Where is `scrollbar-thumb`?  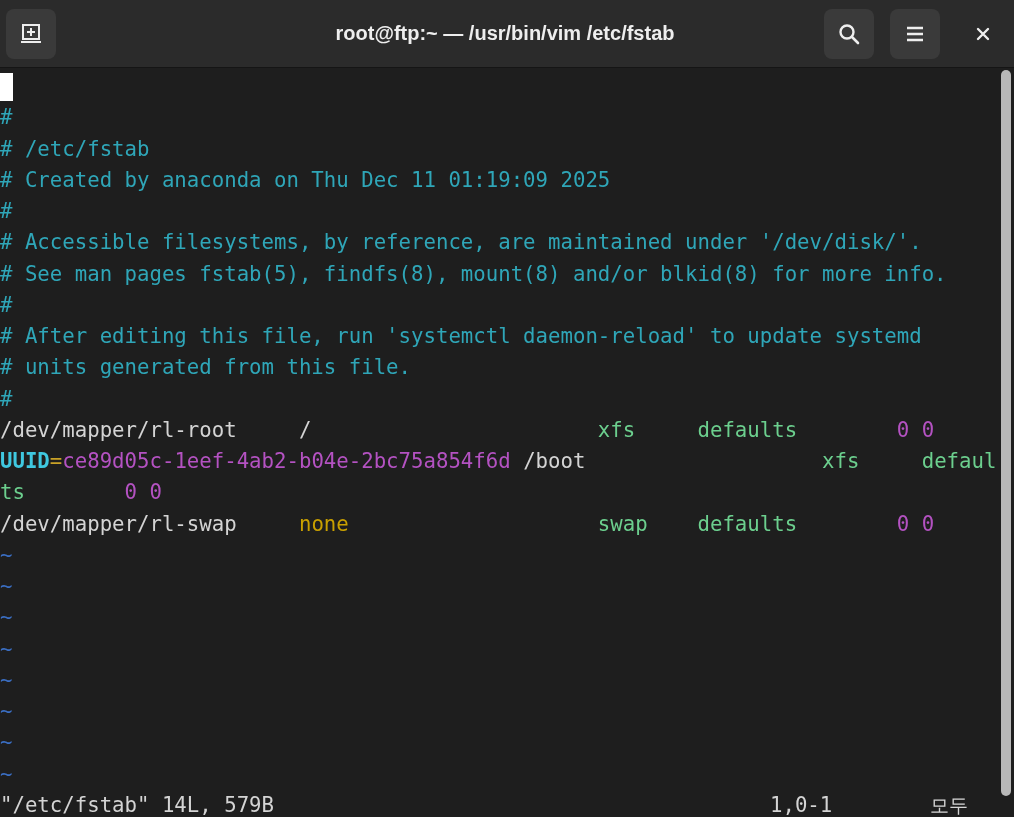 scrollbar-thumb is located at coordinates (1006, 433).